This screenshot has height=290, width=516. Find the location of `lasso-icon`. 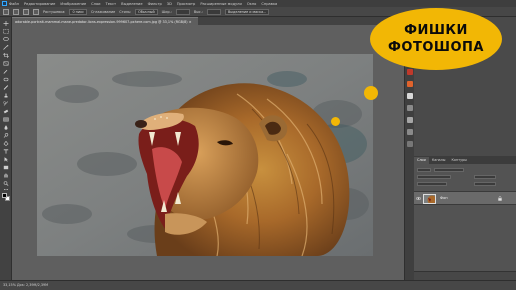

lasso-icon is located at coordinates (6, 39).